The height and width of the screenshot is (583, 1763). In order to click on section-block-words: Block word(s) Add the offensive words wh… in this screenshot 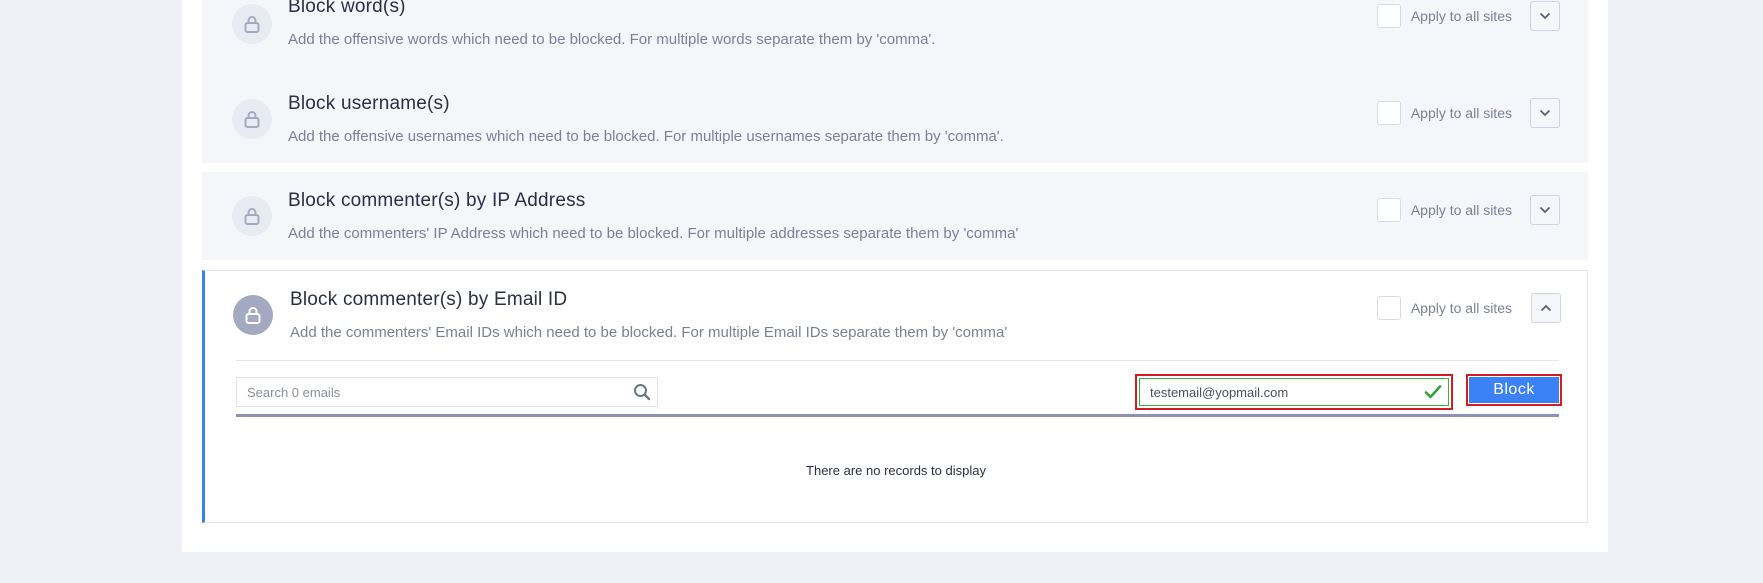, I will do `click(895, 39)`.